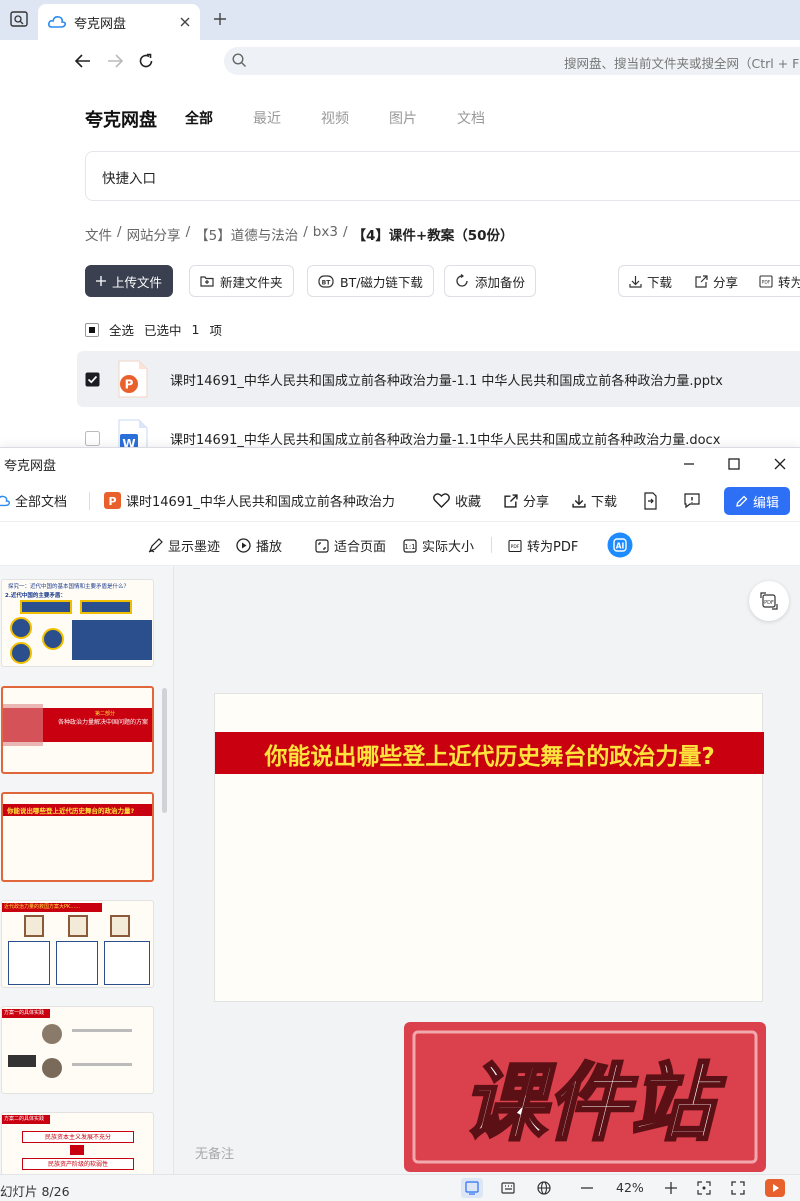 The width and height of the screenshot is (800, 1201). I want to click on close-window-icon, so click(780, 464).